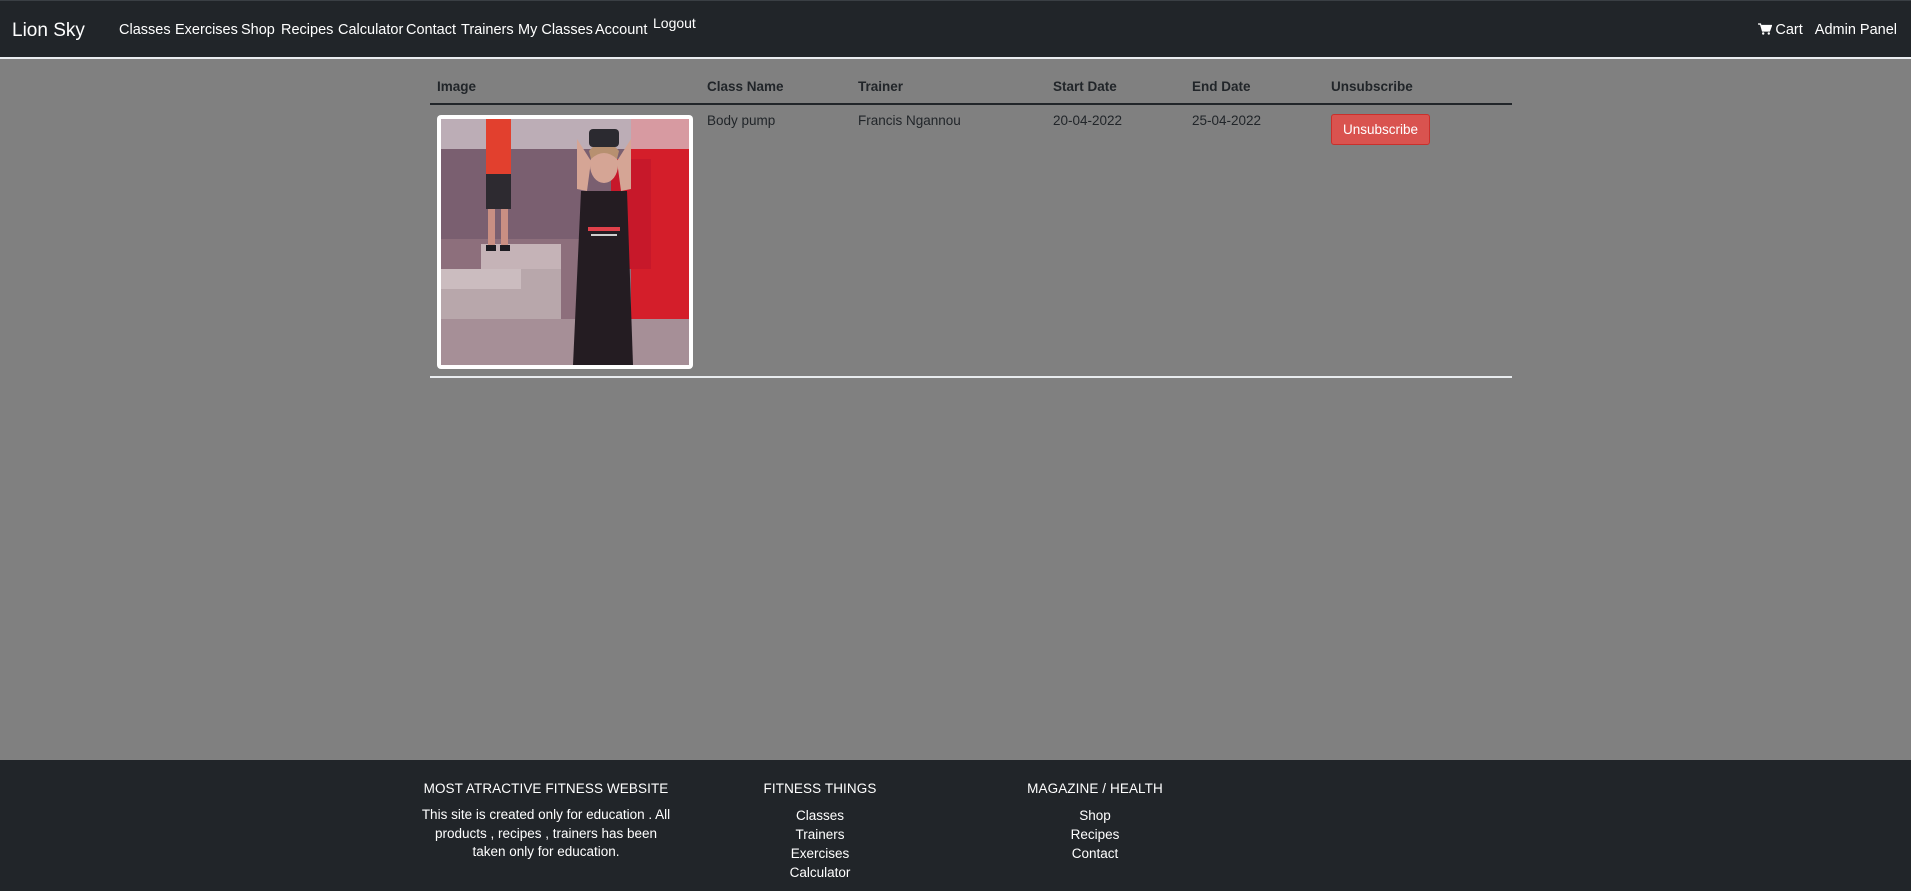 The width and height of the screenshot is (1911, 891). Describe the element at coordinates (1115, 87) in the screenshot. I see `header-start-date: Start Date` at that location.